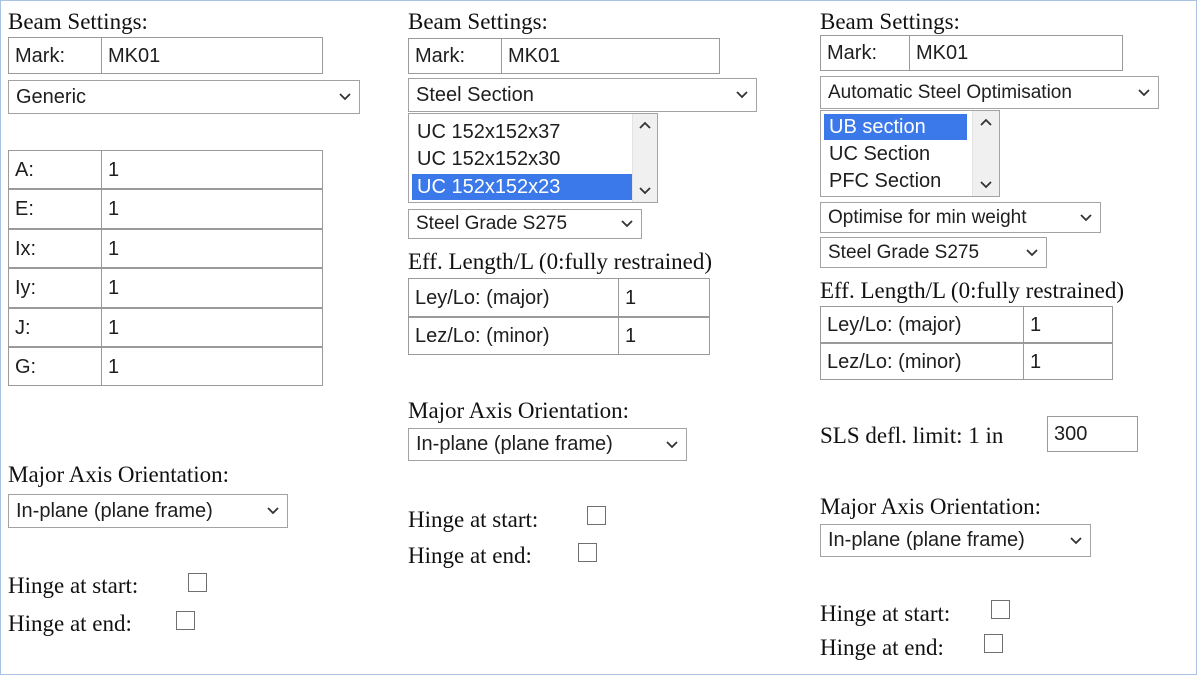 This screenshot has width=1197, height=675. Describe the element at coordinates (54, 209) in the screenshot. I see `prop-label-e: E:` at that location.